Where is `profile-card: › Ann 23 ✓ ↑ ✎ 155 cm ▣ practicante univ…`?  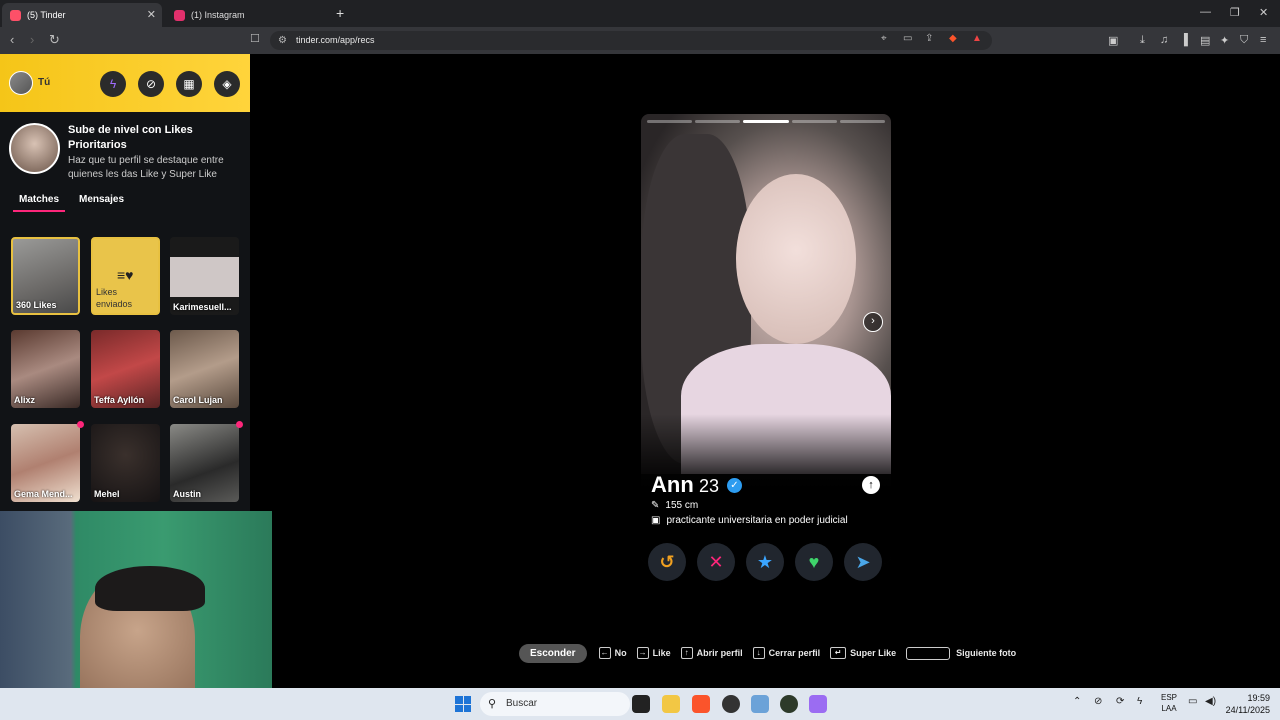 profile-card: › Ann 23 ✓ ↑ ✎ 155 cm ▣ practicante univ… is located at coordinates (766, 339).